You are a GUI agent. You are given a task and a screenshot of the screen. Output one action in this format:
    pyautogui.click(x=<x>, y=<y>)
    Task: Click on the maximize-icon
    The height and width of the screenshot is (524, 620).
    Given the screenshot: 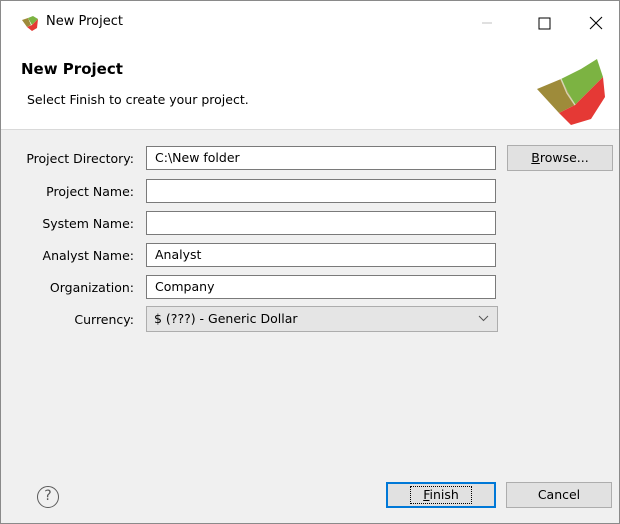 What is the action you would take?
    pyautogui.click(x=544, y=23)
    